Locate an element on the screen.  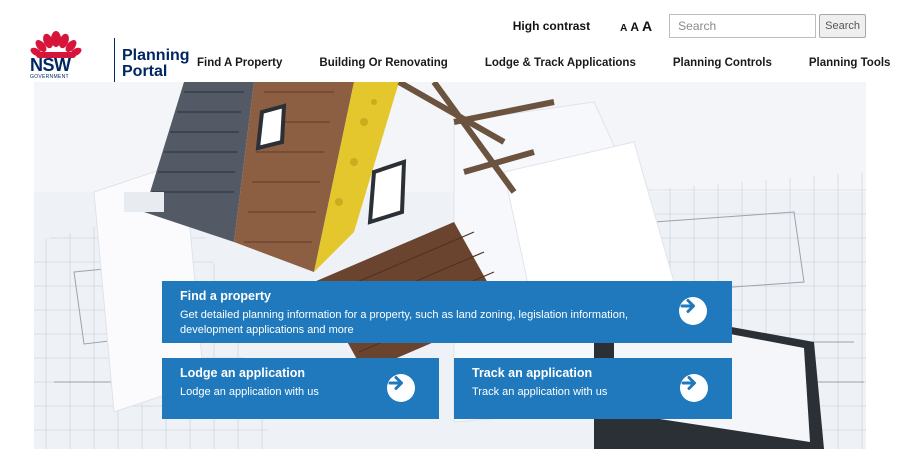
nav-item-lodge-track-applications: Lodge & Track Applications is located at coordinates (560, 63).